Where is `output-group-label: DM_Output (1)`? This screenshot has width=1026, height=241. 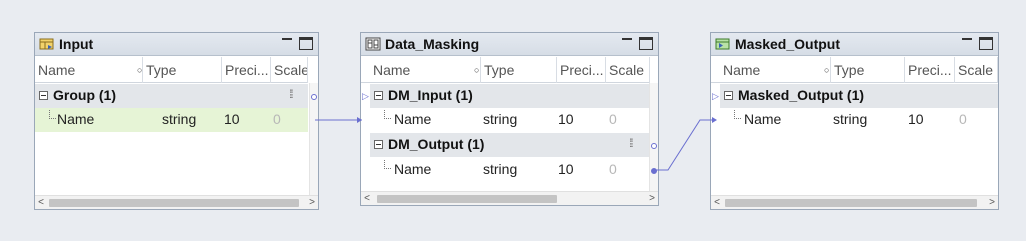
output-group-label: DM_Output (1) is located at coordinates (436, 144).